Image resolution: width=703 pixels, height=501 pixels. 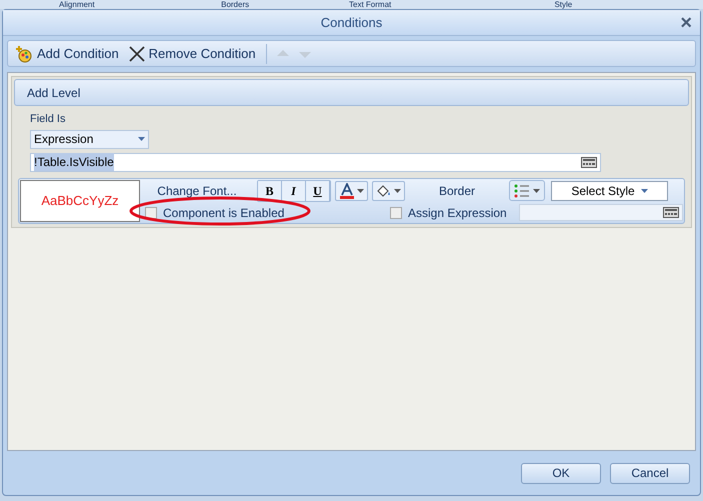 What do you see at coordinates (67, 54) in the screenshot?
I see `add-condition-button: Add Condition` at bounding box center [67, 54].